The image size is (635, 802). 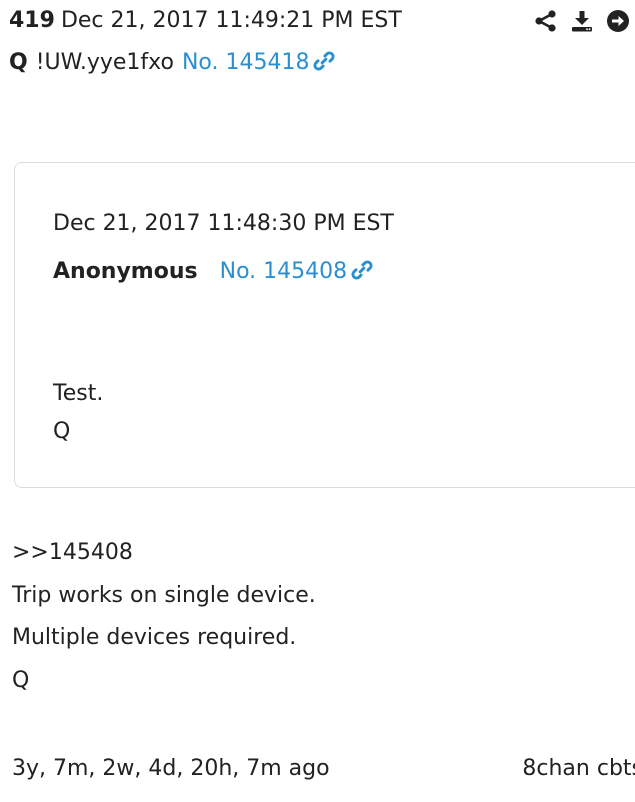 I want to click on post-author-row: Q !UW.yye1fxo No. 145418, so click(x=172, y=64).